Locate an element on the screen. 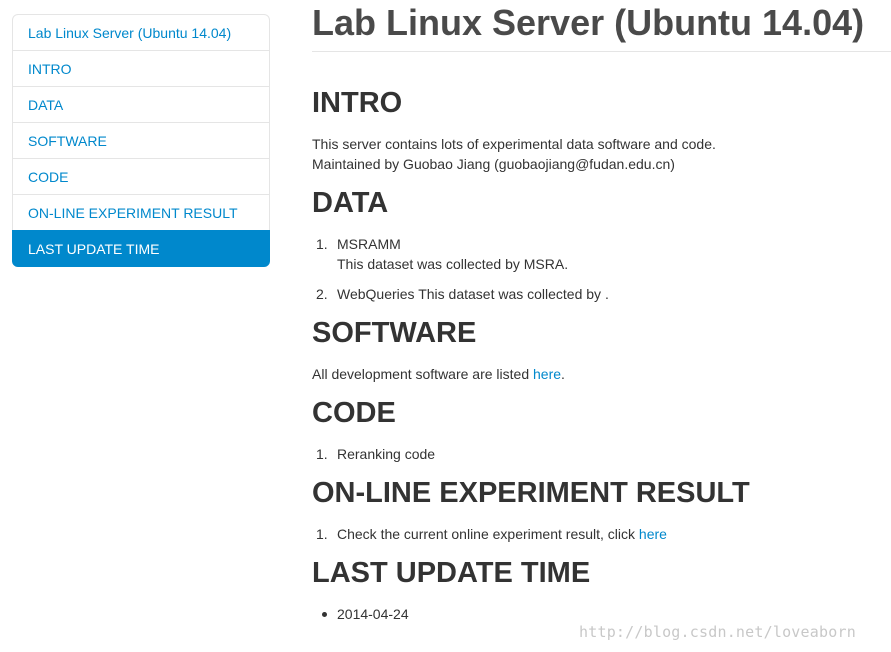 This screenshot has height=652, width=891. online-result-heading: ON-LINE EXPERIMENT RESULT is located at coordinates (531, 493).